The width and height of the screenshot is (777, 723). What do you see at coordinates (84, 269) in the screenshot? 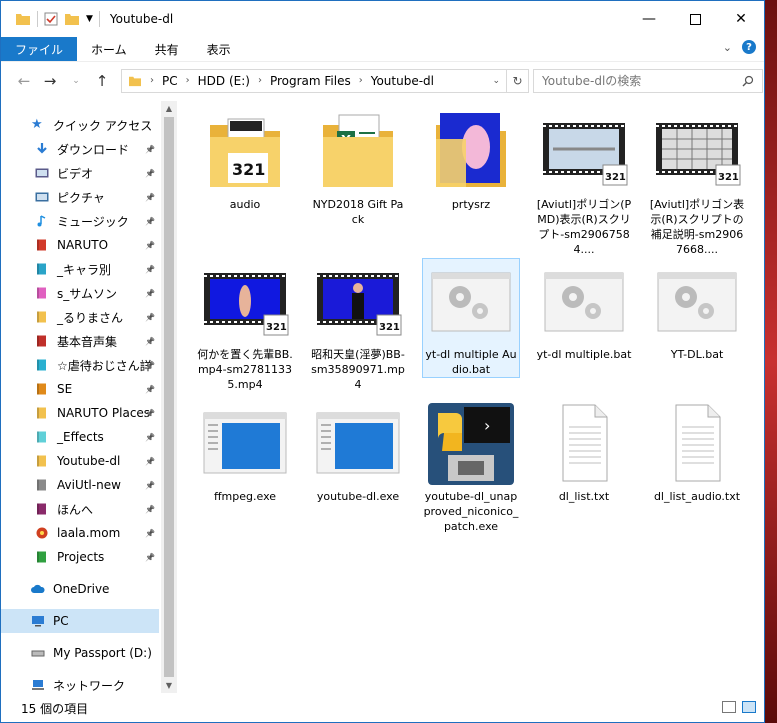
I see `sidebar-item-label: _キャラ別` at bounding box center [84, 269].